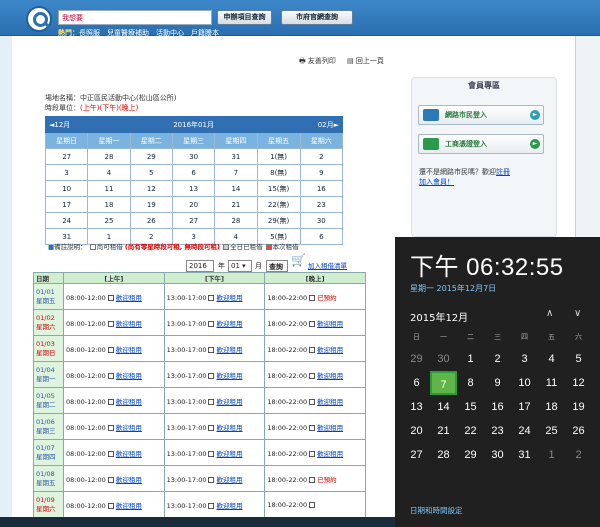 The height and width of the screenshot is (527, 600). Describe the element at coordinates (470, 431) in the screenshot. I see `flyout-day: 22` at that location.